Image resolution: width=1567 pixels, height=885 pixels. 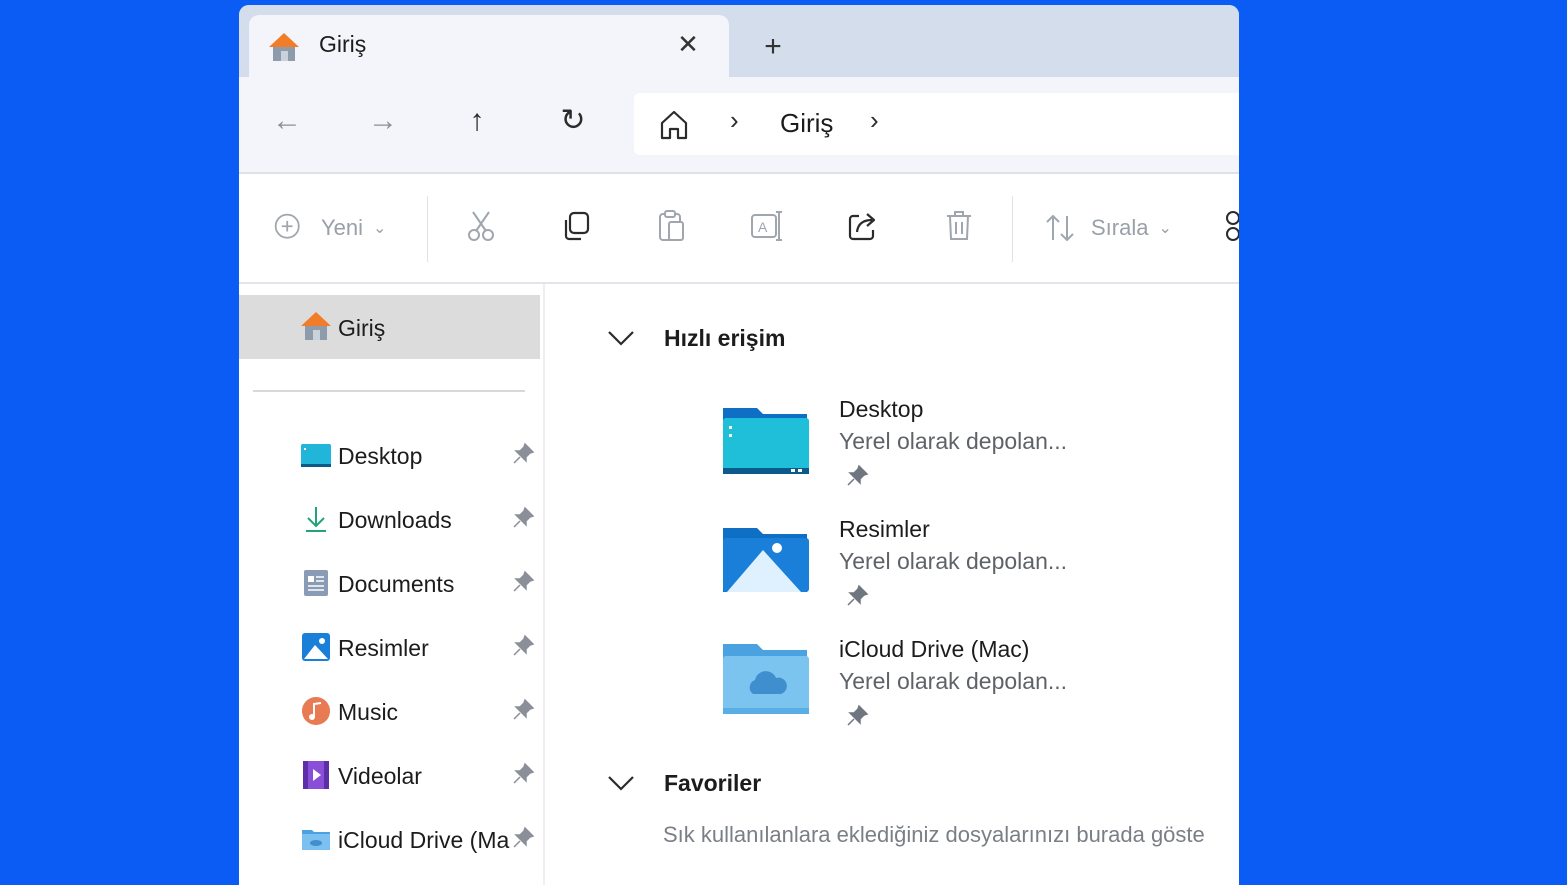 What do you see at coordinates (389, 327) in the screenshot?
I see `sidebar-item-home: Giriş` at bounding box center [389, 327].